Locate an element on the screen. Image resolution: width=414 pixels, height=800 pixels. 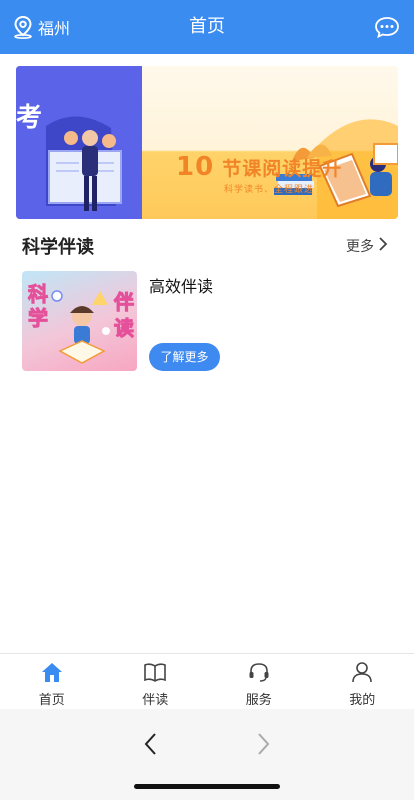
banner-title: 10 节课阅读提升 is located at coordinates (259, 167).